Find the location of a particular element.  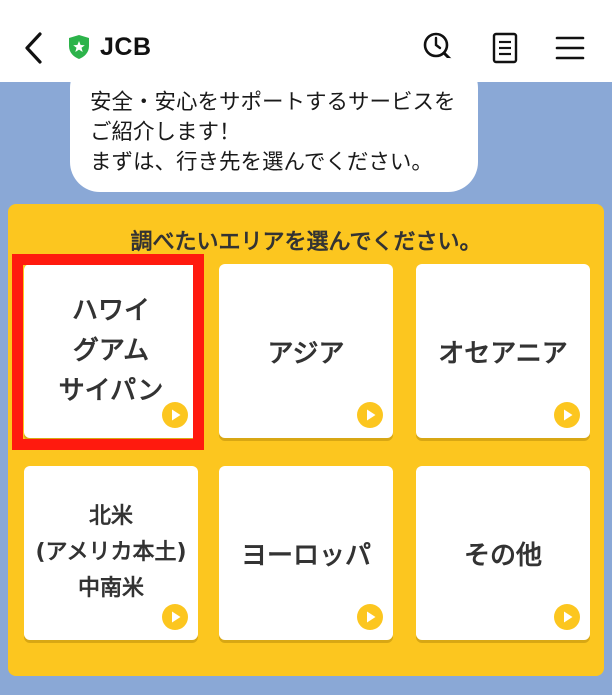

document-icon is located at coordinates (505, 48).